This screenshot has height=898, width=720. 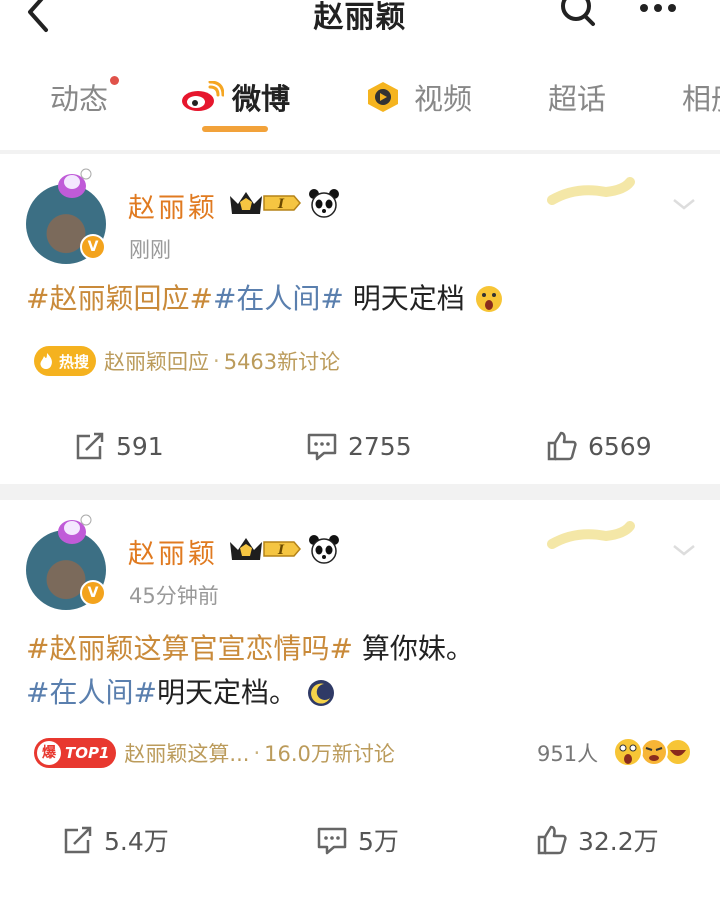 What do you see at coordinates (568, 754) in the screenshot?
I see `reaction-readers-count: 951人` at bounding box center [568, 754].